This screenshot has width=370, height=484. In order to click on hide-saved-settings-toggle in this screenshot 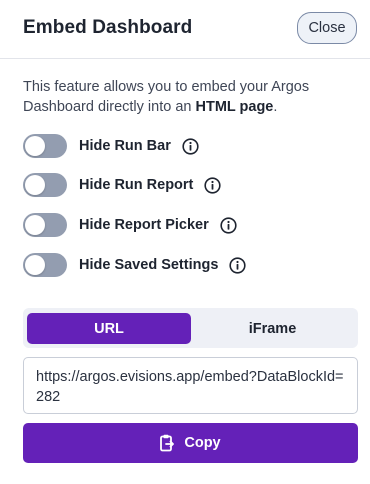, I will do `click(45, 265)`.